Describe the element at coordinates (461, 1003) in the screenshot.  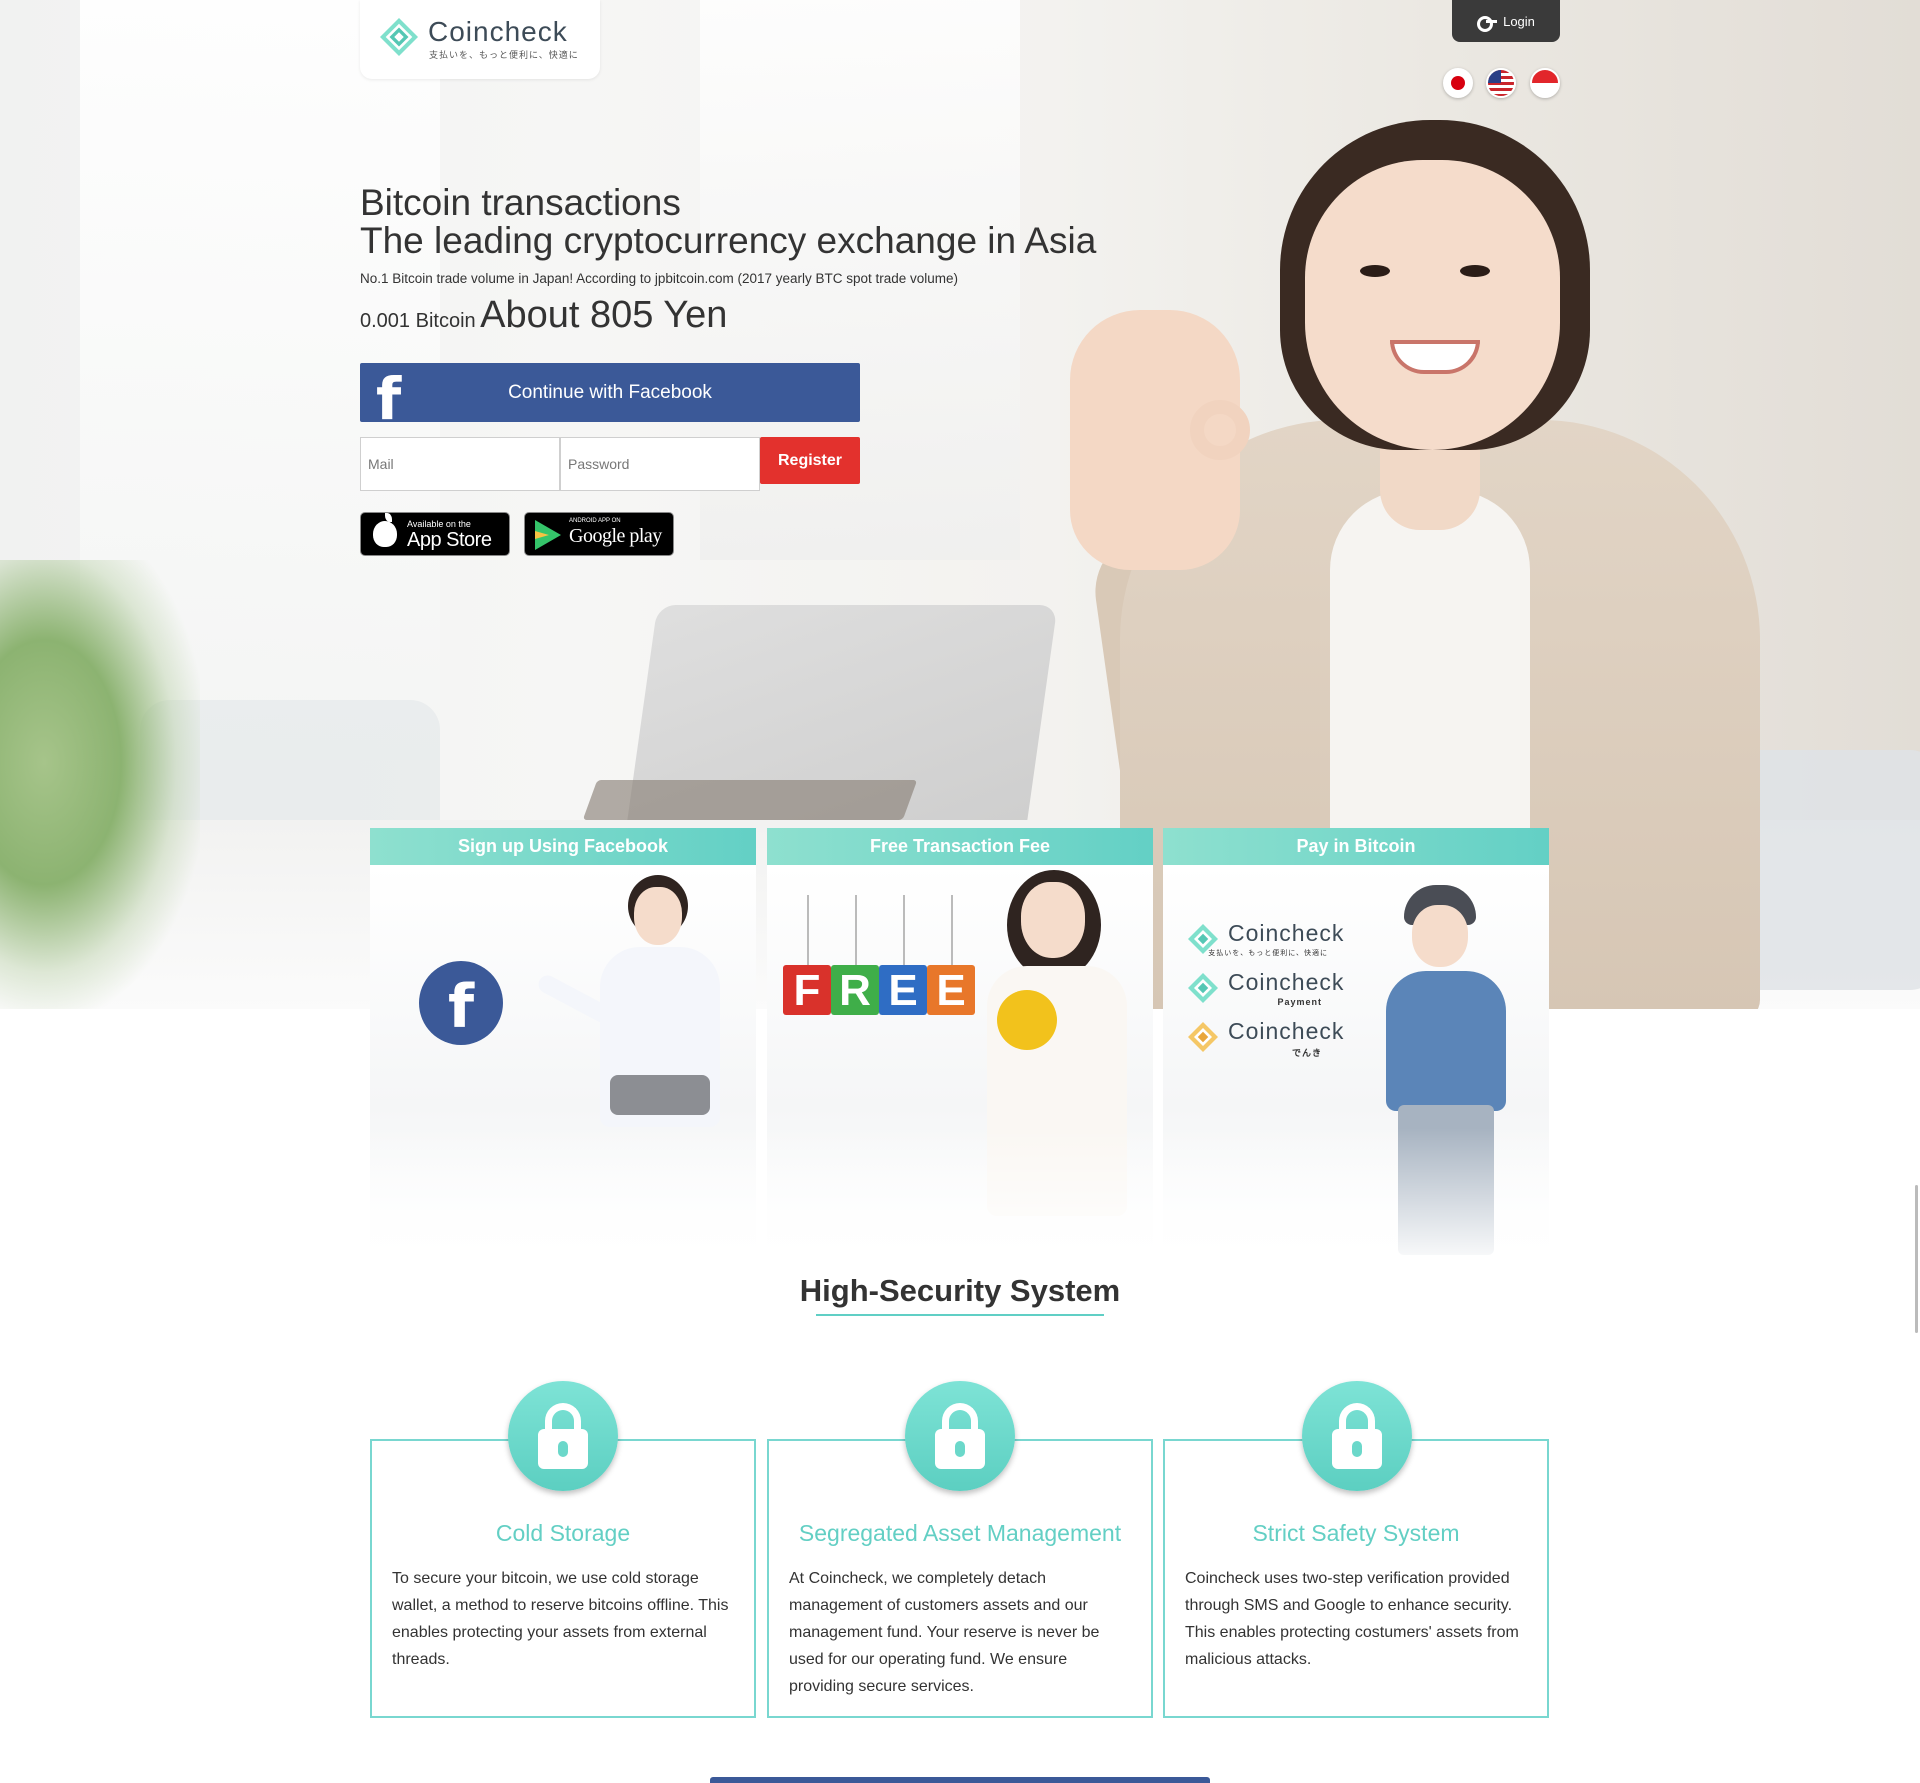
I see `facebook-circle-icon: f` at that location.